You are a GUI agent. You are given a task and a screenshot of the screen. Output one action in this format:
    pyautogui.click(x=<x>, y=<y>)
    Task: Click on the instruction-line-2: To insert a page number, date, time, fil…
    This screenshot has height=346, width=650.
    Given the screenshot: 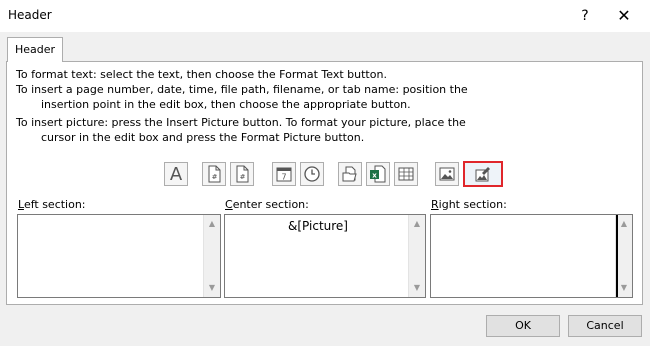 What is the action you would take?
    pyautogui.click(x=242, y=89)
    